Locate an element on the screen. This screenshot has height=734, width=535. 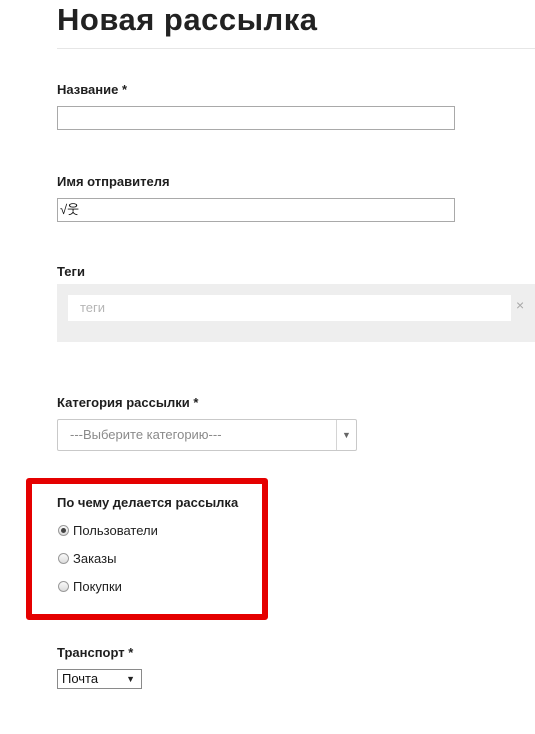
radio-button-checked is located at coordinates (63, 530).